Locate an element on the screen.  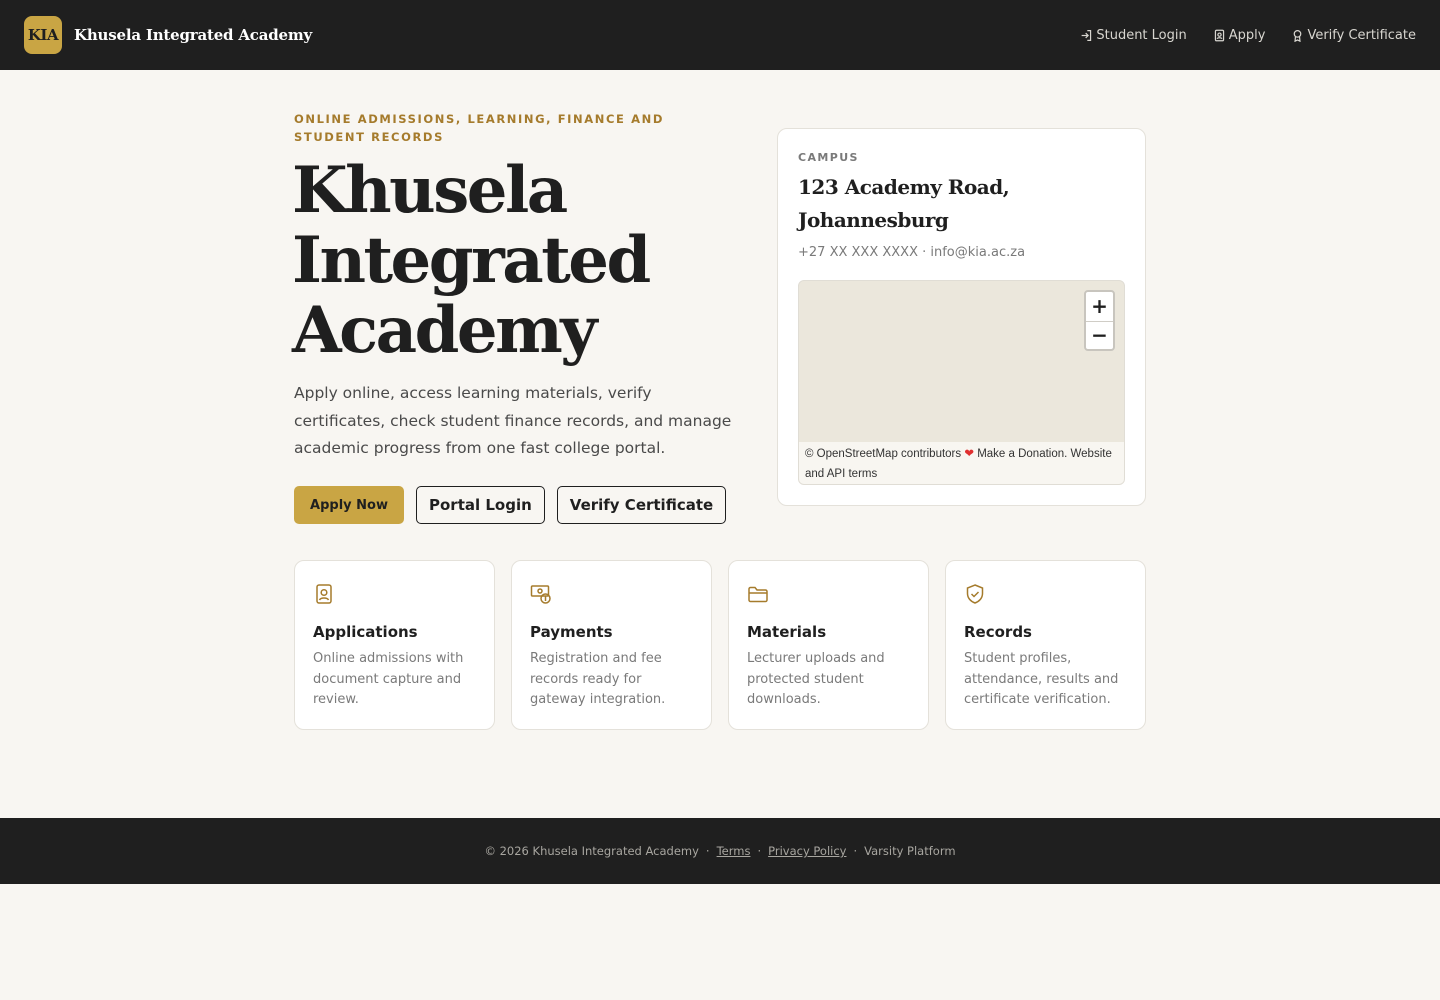
money-icon is located at coordinates (541, 594).